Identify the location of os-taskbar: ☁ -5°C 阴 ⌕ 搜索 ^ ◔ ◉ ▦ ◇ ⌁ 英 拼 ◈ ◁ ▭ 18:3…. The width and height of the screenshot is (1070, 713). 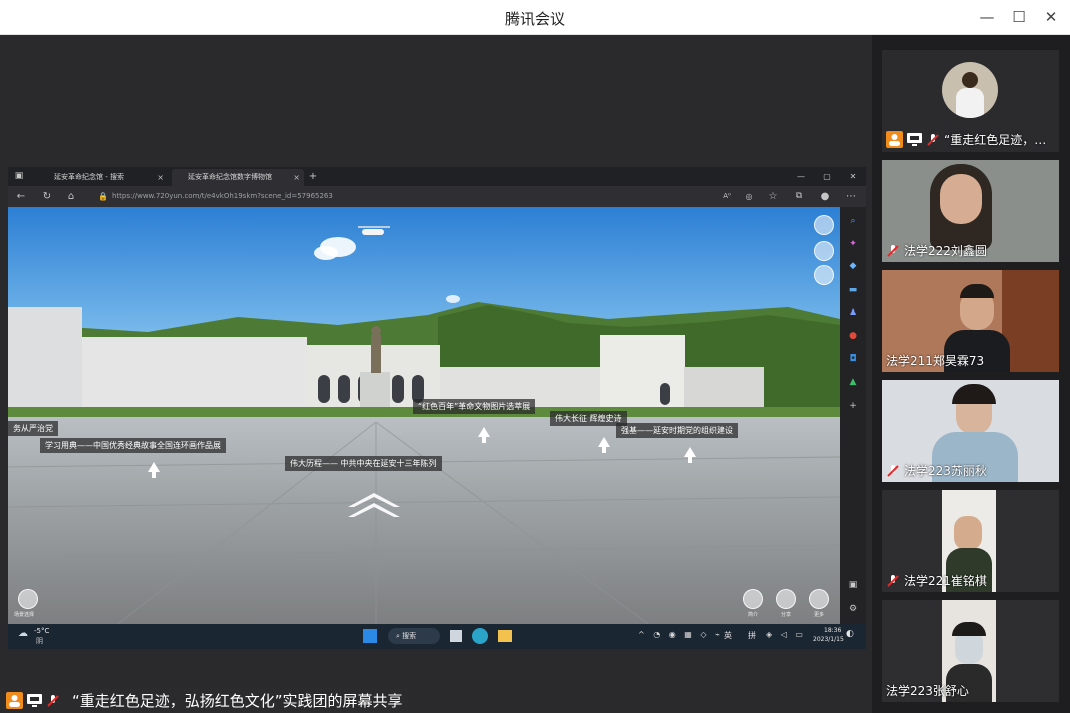
(437, 636).